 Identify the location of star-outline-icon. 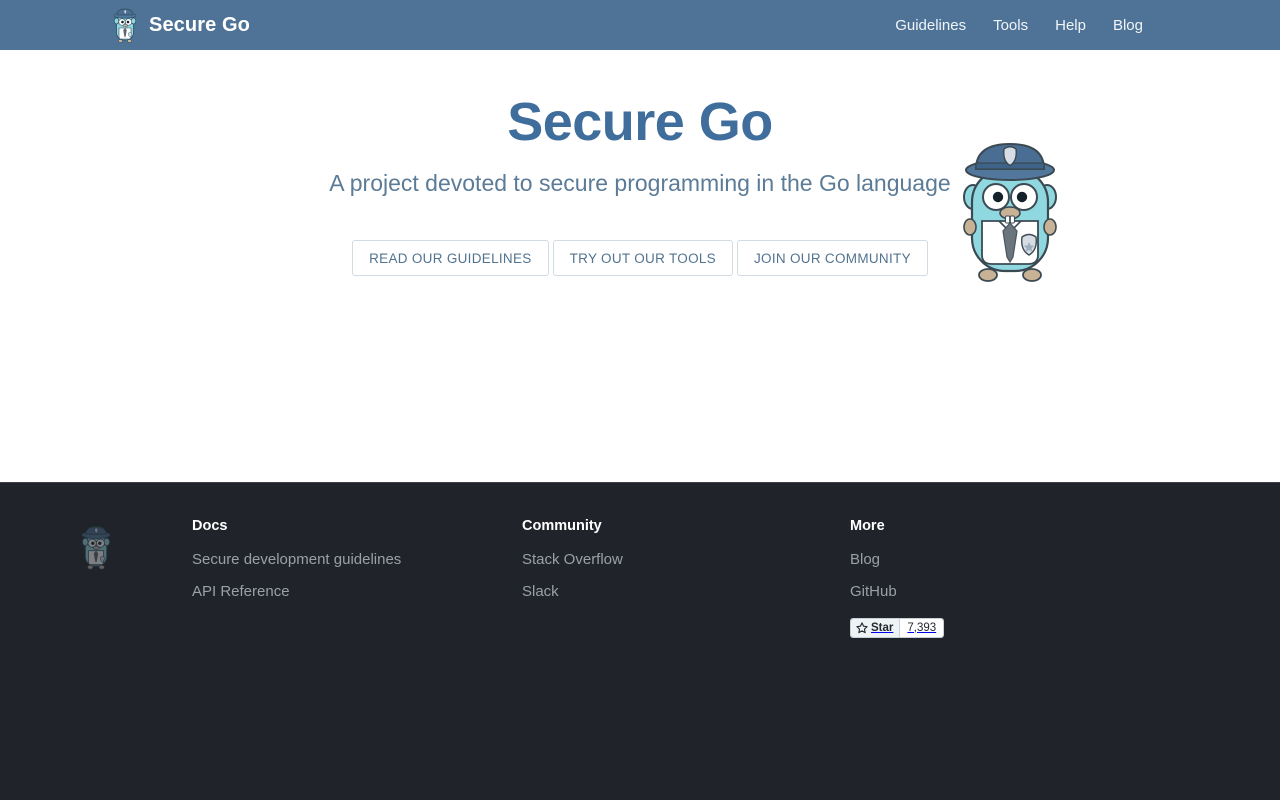
(862, 627).